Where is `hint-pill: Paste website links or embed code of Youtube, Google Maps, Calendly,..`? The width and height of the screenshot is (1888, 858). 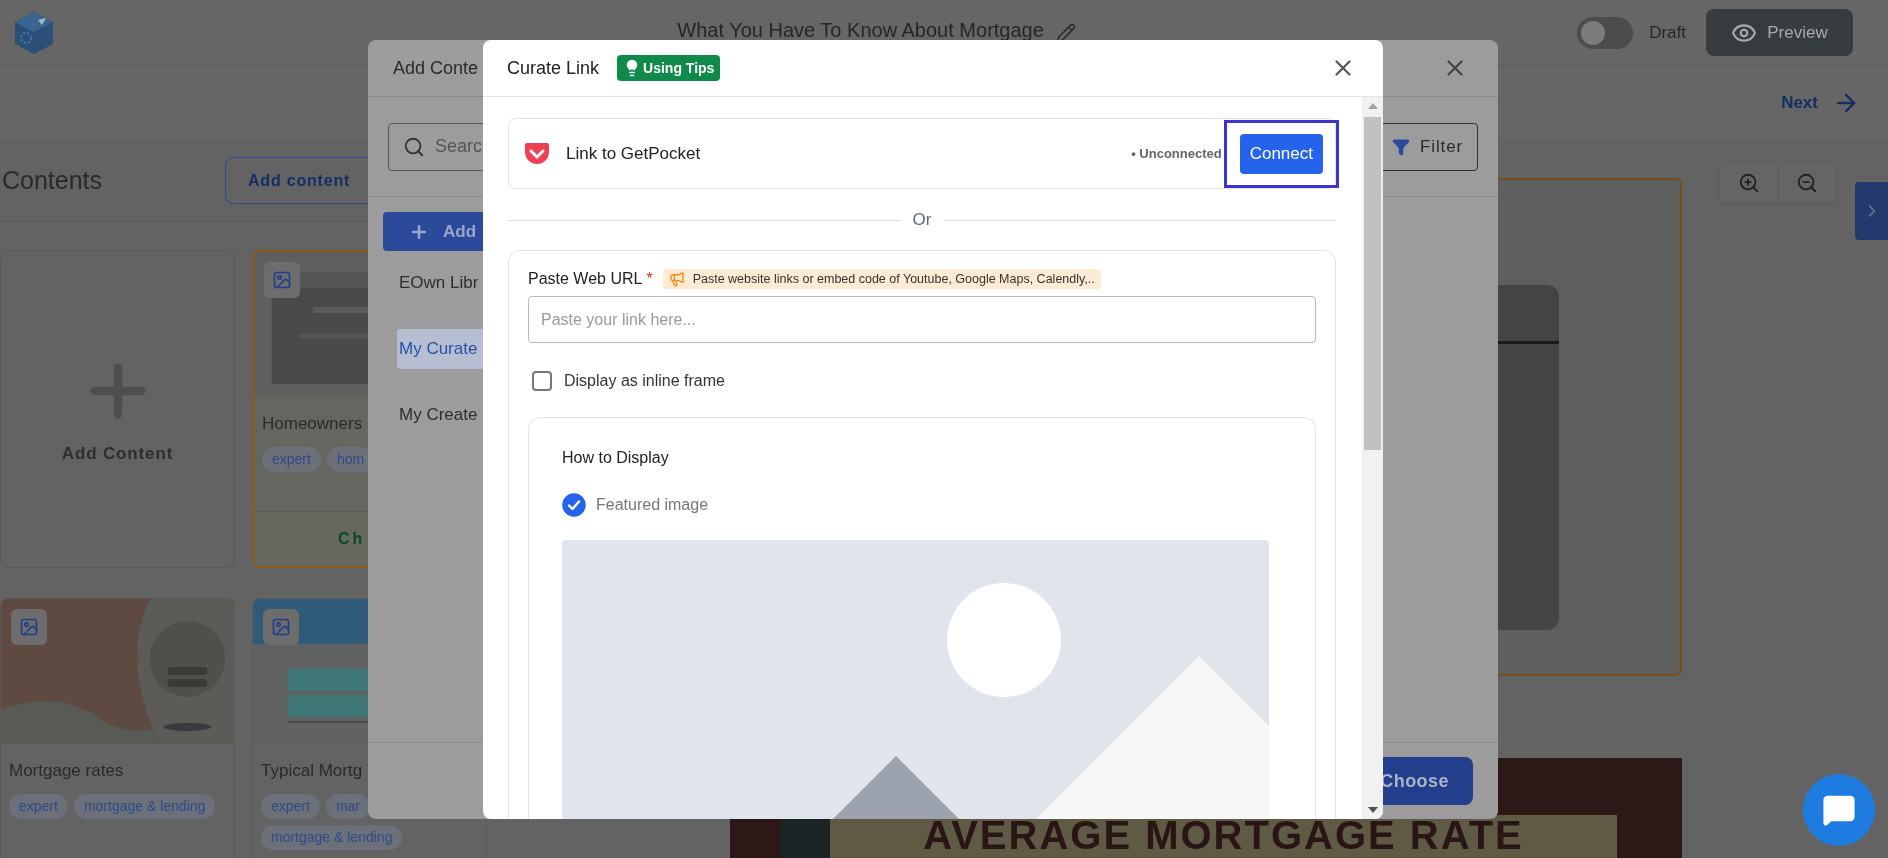 hint-pill: Paste website links or embed code of Youtube, Google Maps, Calendly,.. is located at coordinates (881, 279).